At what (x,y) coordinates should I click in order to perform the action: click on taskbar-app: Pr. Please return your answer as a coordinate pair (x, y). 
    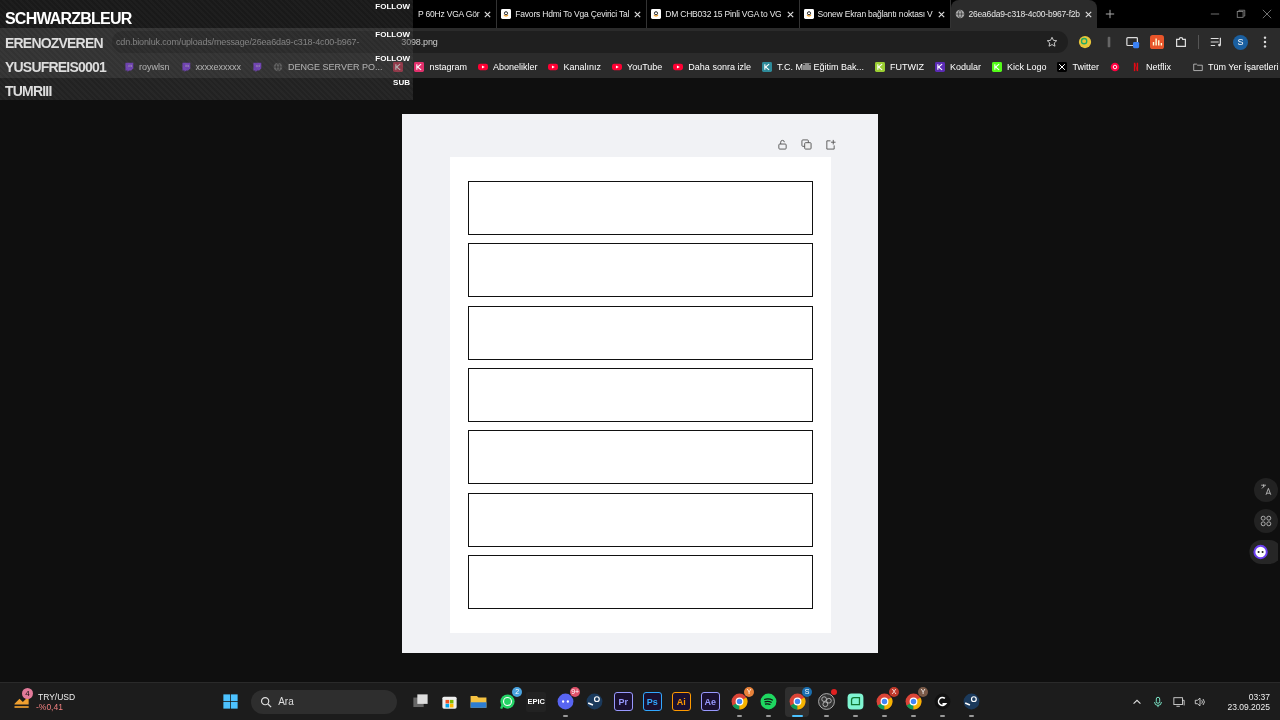
    Looking at the image, I should click on (623, 701).